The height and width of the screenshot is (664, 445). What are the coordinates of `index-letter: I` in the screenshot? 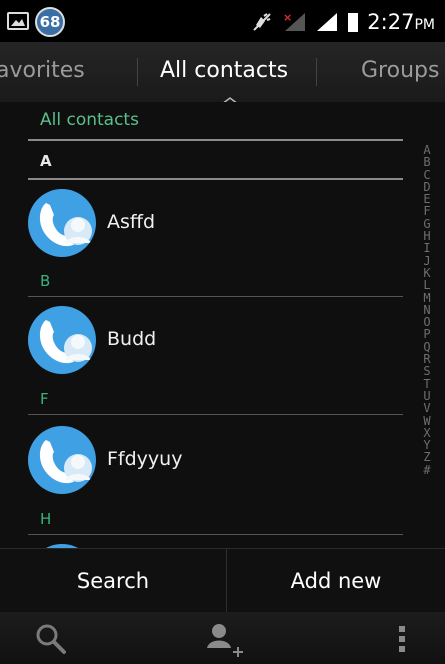 It's located at (427, 248).